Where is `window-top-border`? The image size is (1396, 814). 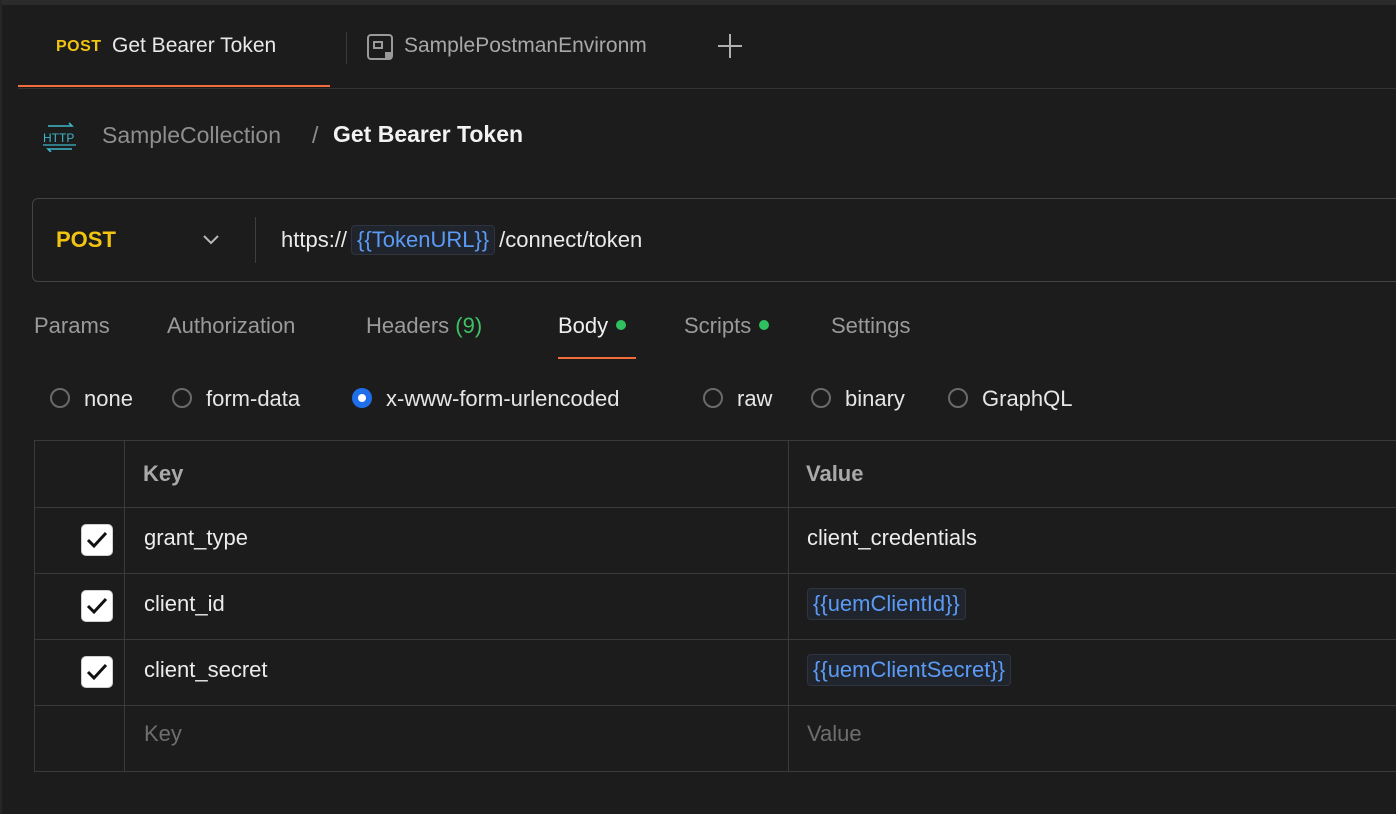 window-top-border is located at coordinates (698, 2).